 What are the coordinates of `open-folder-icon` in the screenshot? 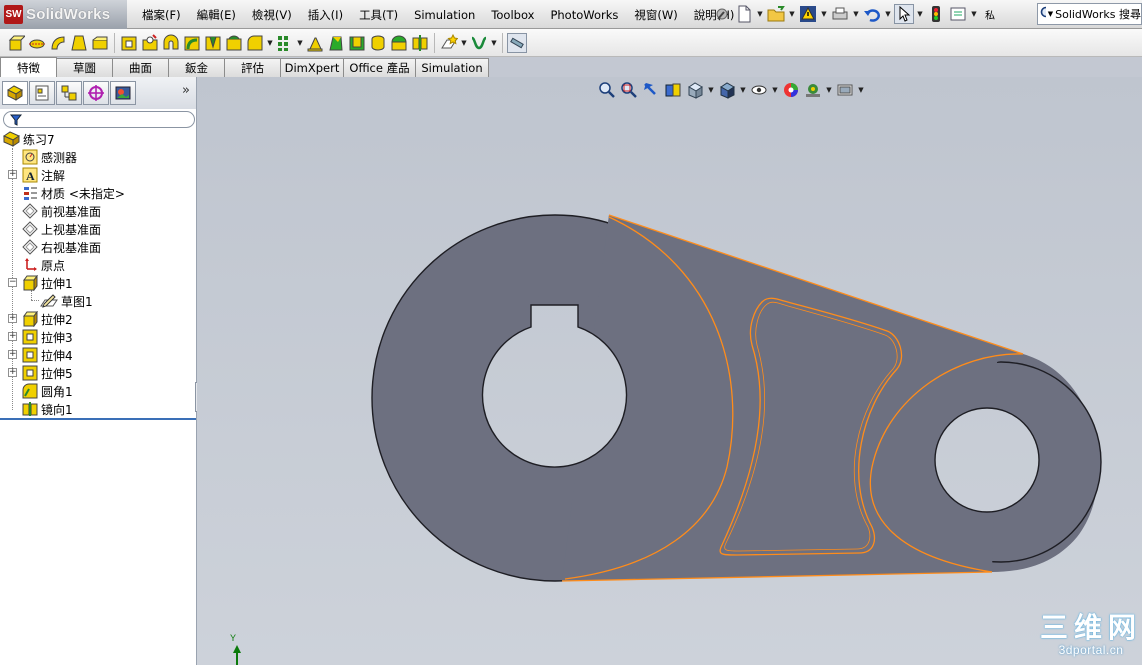 It's located at (776, 14).